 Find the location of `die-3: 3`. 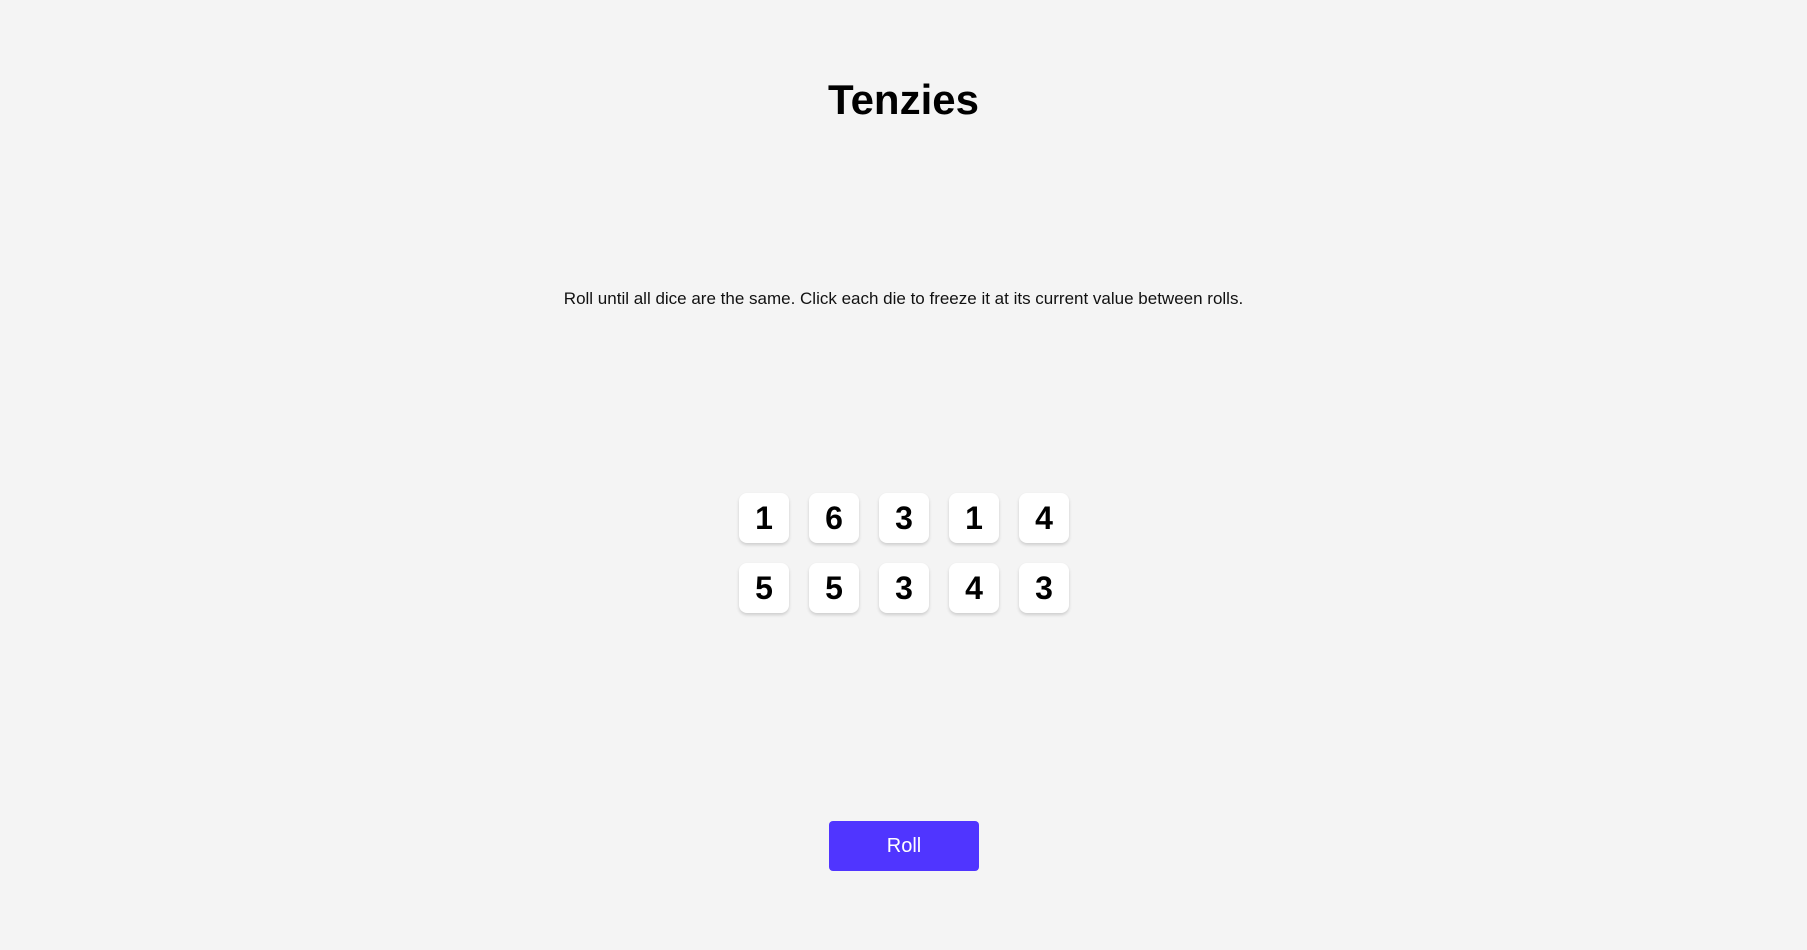

die-3: 3 is located at coordinates (904, 518).